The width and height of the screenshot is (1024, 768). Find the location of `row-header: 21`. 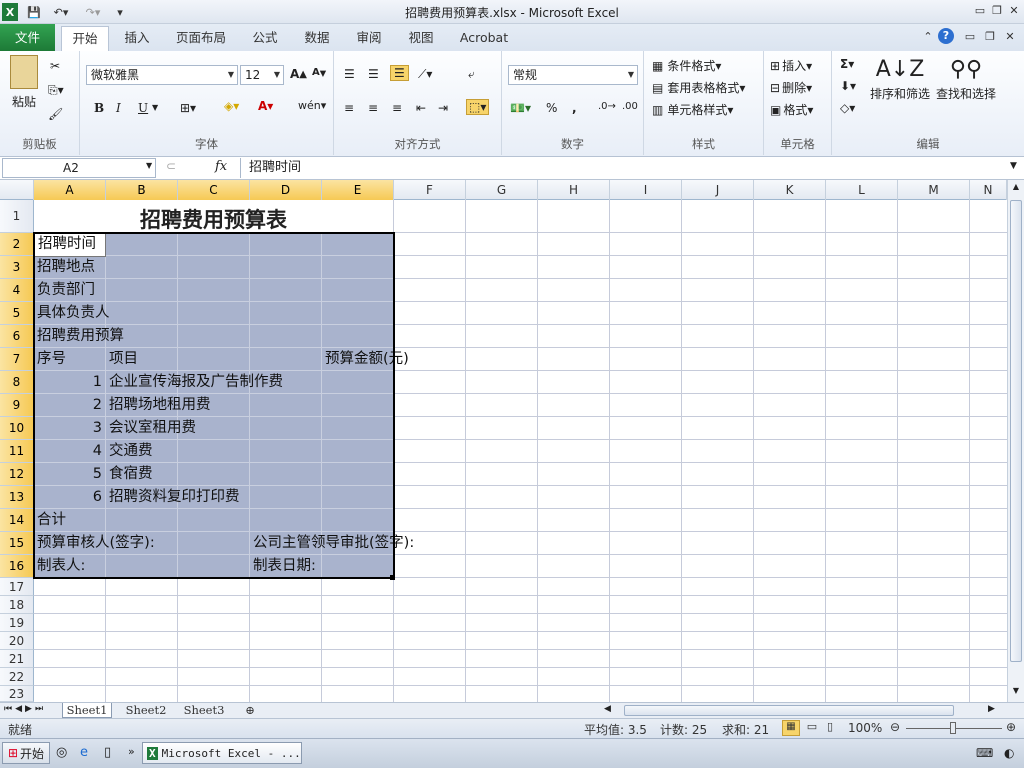

row-header: 21 is located at coordinates (17, 659).